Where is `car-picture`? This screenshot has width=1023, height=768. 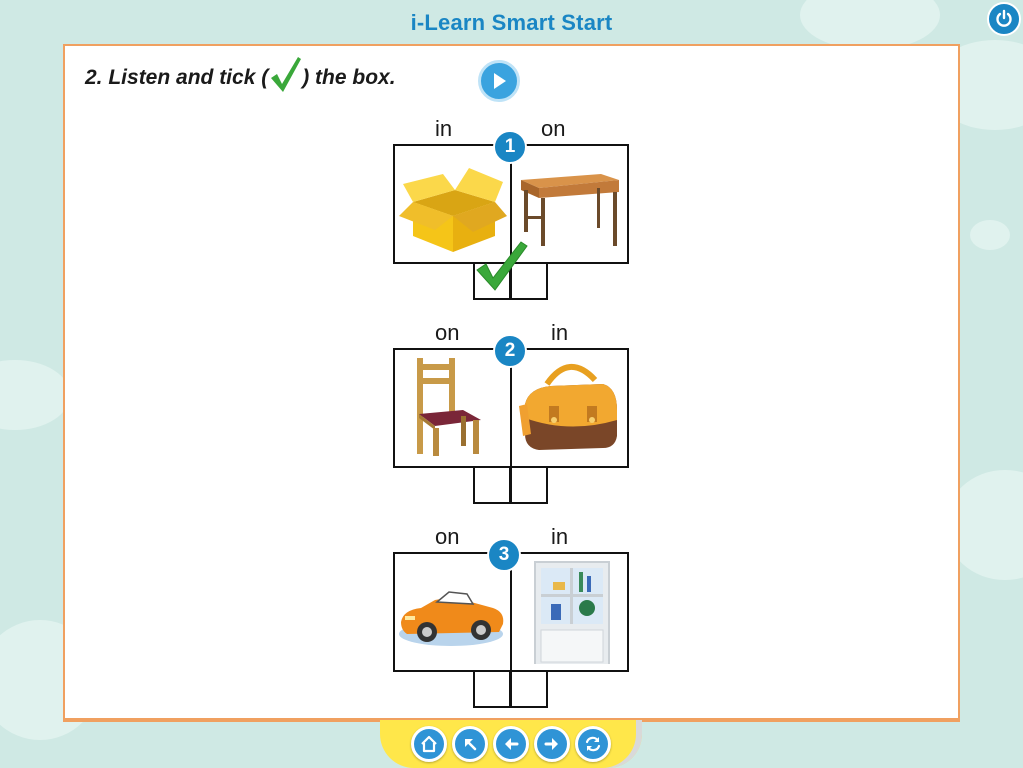 car-picture is located at coordinates (451, 618).